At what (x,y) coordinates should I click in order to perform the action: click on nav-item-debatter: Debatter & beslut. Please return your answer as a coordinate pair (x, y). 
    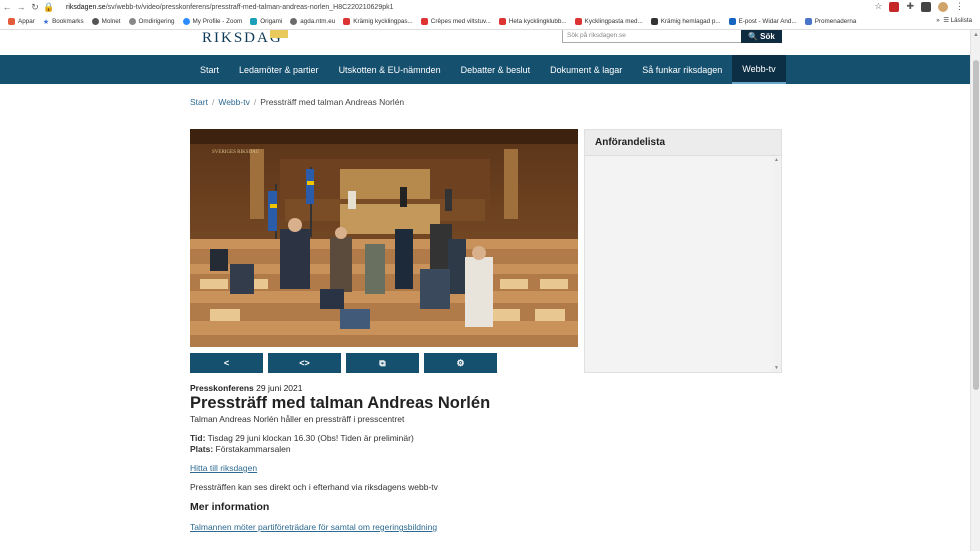
    Looking at the image, I should click on (496, 69).